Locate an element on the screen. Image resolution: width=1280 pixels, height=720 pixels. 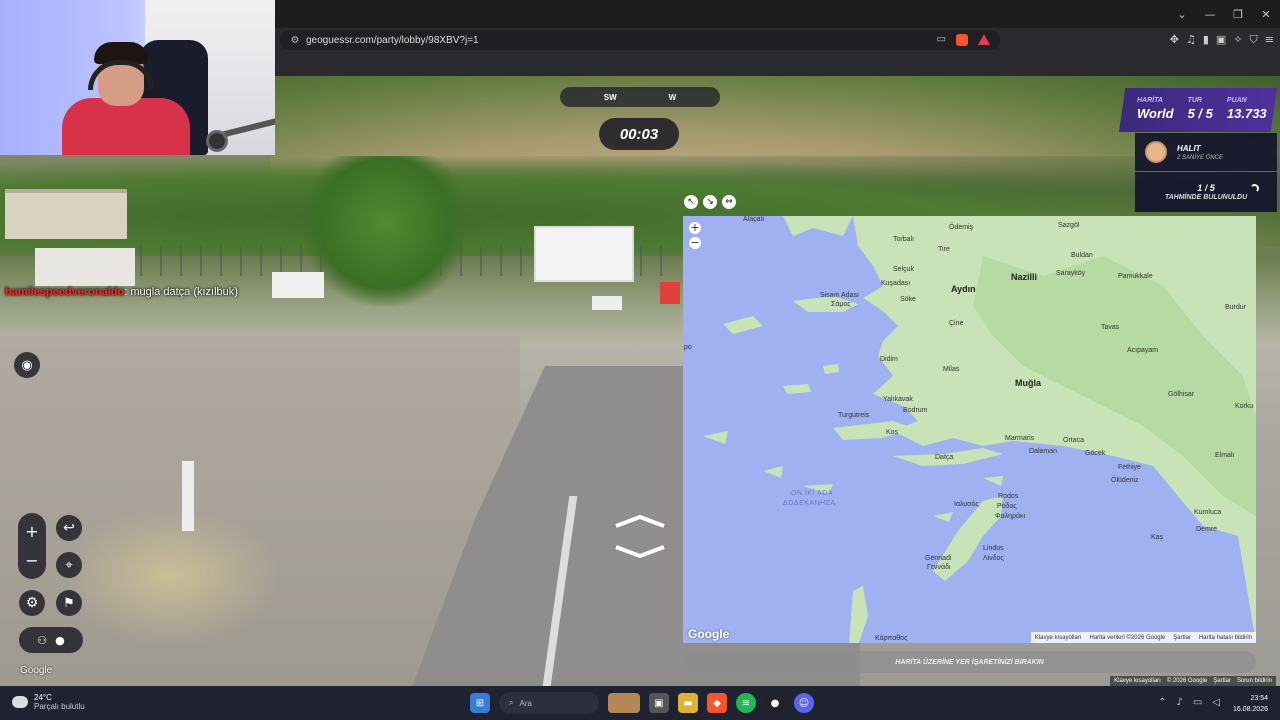
sidebar-icon: ▮ is located at coordinates (1206, 40).